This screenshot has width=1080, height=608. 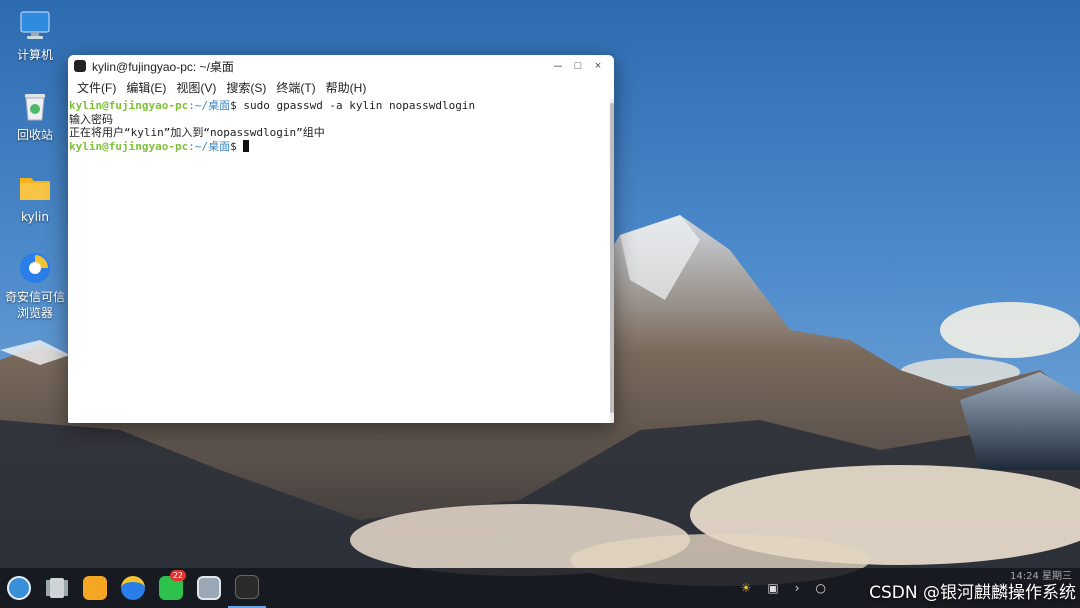 I want to click on menu-edit: 编辑(E), so click(x=146, y=87).